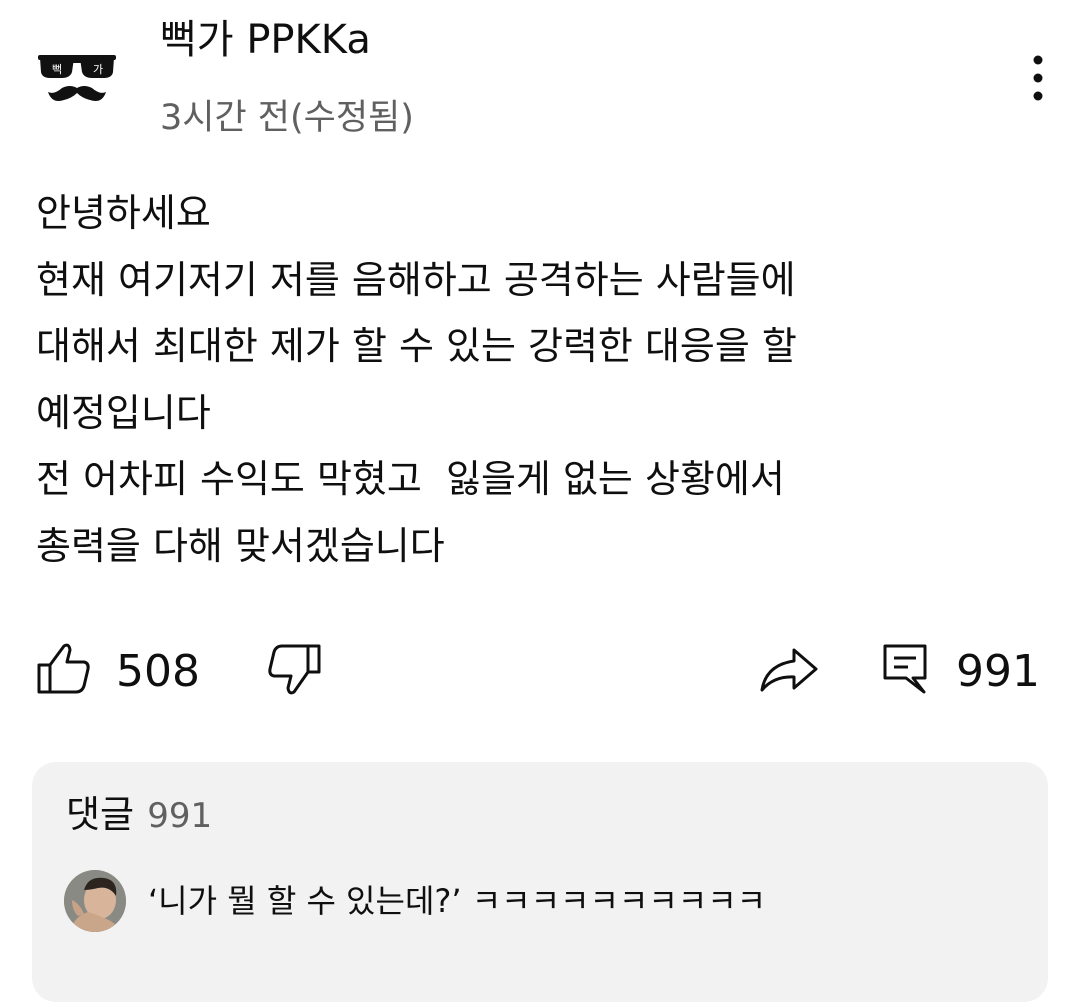 The width and height of the screenshot is (1080, 1002). I want to click on comment-icon, so click(905, 669).